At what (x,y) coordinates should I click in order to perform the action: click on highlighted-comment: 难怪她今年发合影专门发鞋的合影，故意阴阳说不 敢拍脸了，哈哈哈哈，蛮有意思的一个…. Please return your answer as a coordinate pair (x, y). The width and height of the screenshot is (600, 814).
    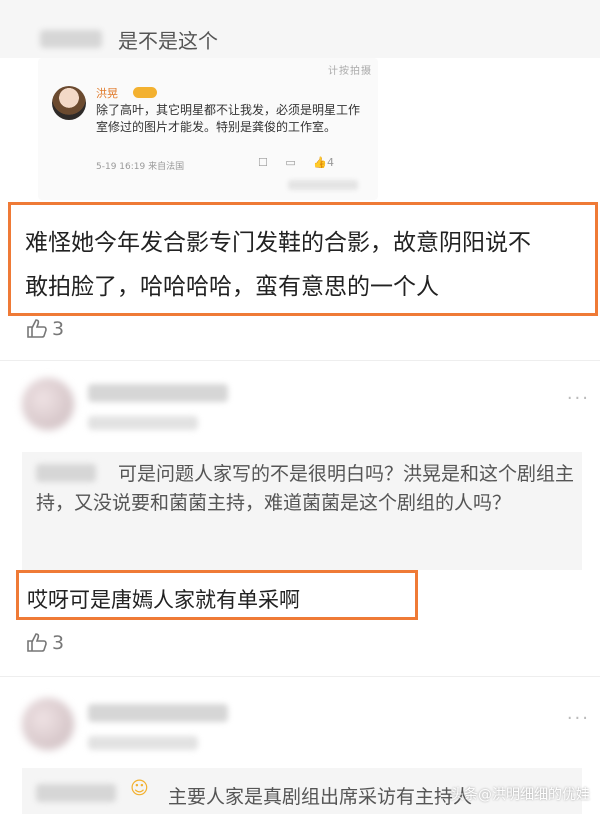
    Looking at the image, I should click on (303, 259).